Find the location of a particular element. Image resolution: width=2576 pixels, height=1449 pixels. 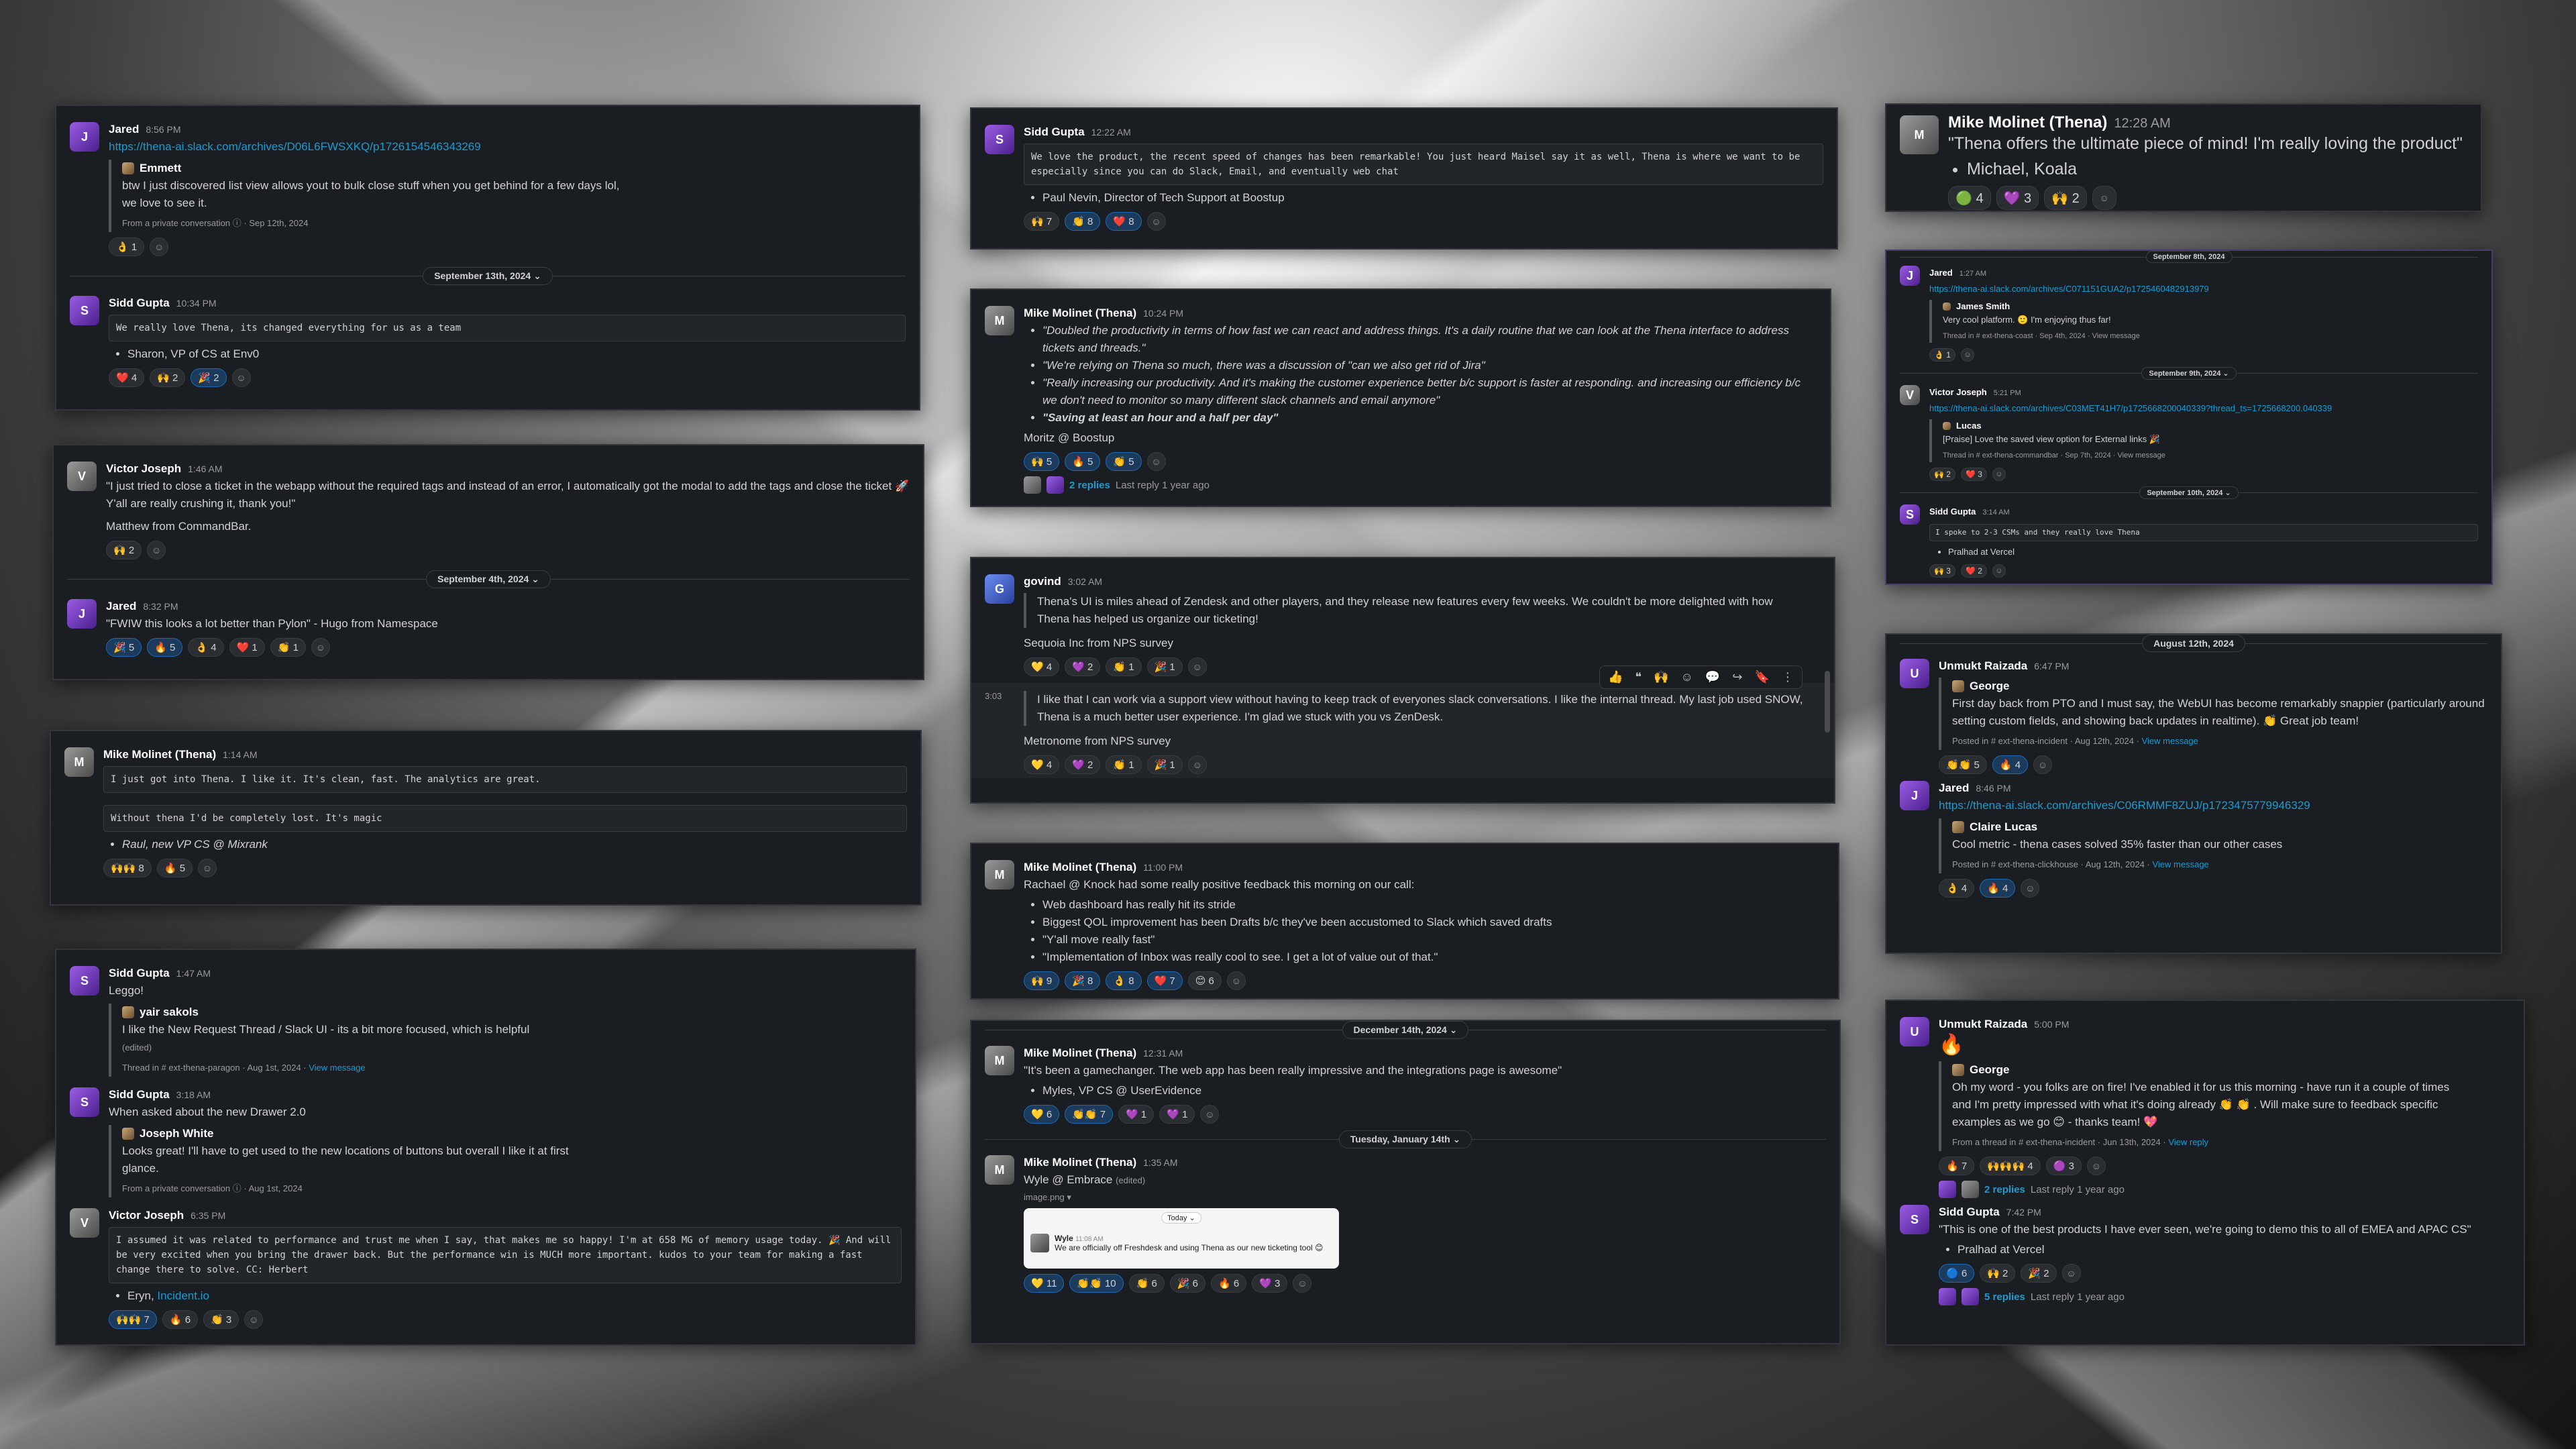

reaction: 🟢 4 is located at coordinates (1969, 198).